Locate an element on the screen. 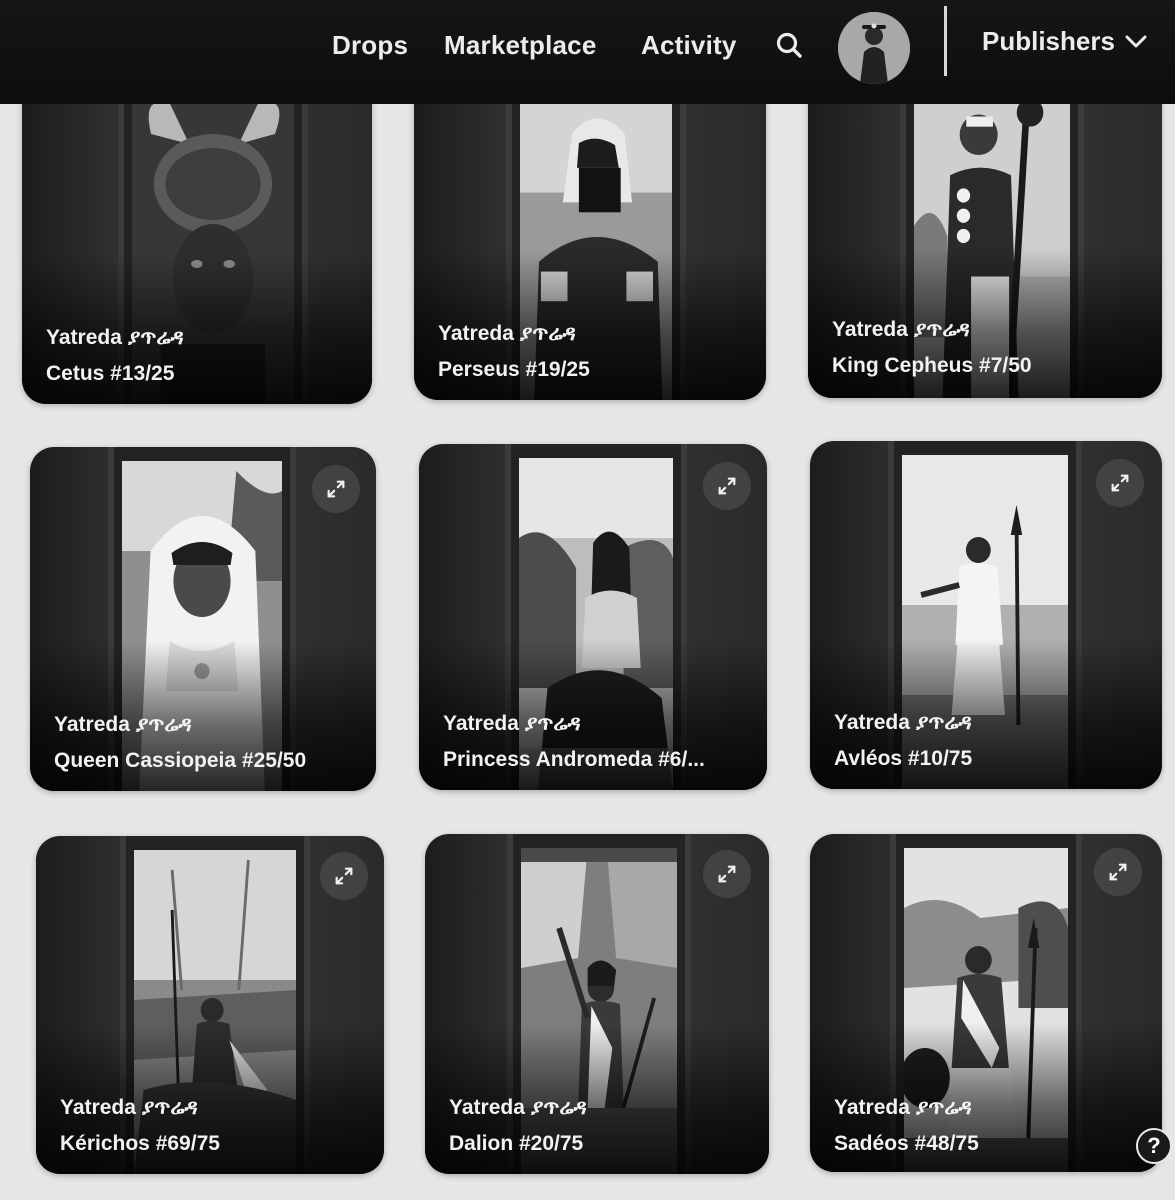  nft-card: Yatreda ያጥሬዳ King Cepheus #7/50 is located at coordinates (985, 229).